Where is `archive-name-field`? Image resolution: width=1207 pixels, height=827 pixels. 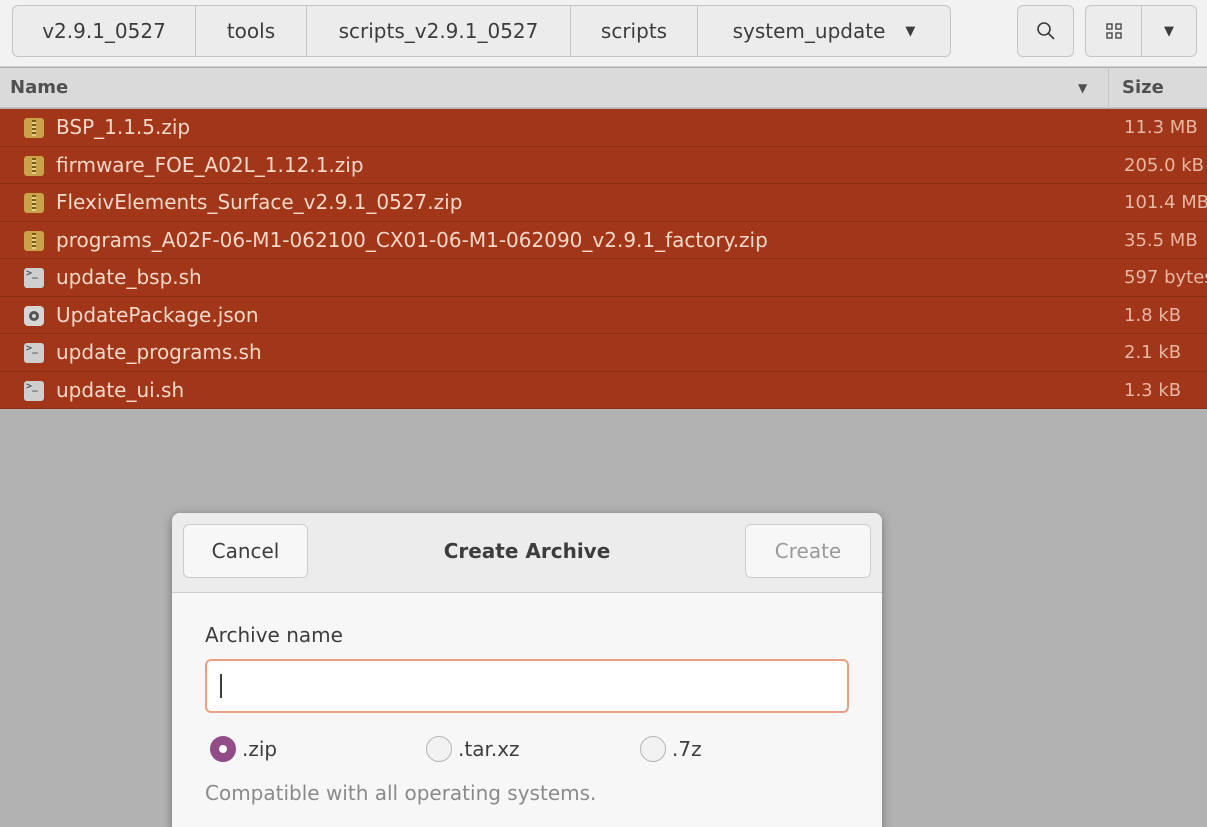 archive-name-field is located at coordinates (527, 686).